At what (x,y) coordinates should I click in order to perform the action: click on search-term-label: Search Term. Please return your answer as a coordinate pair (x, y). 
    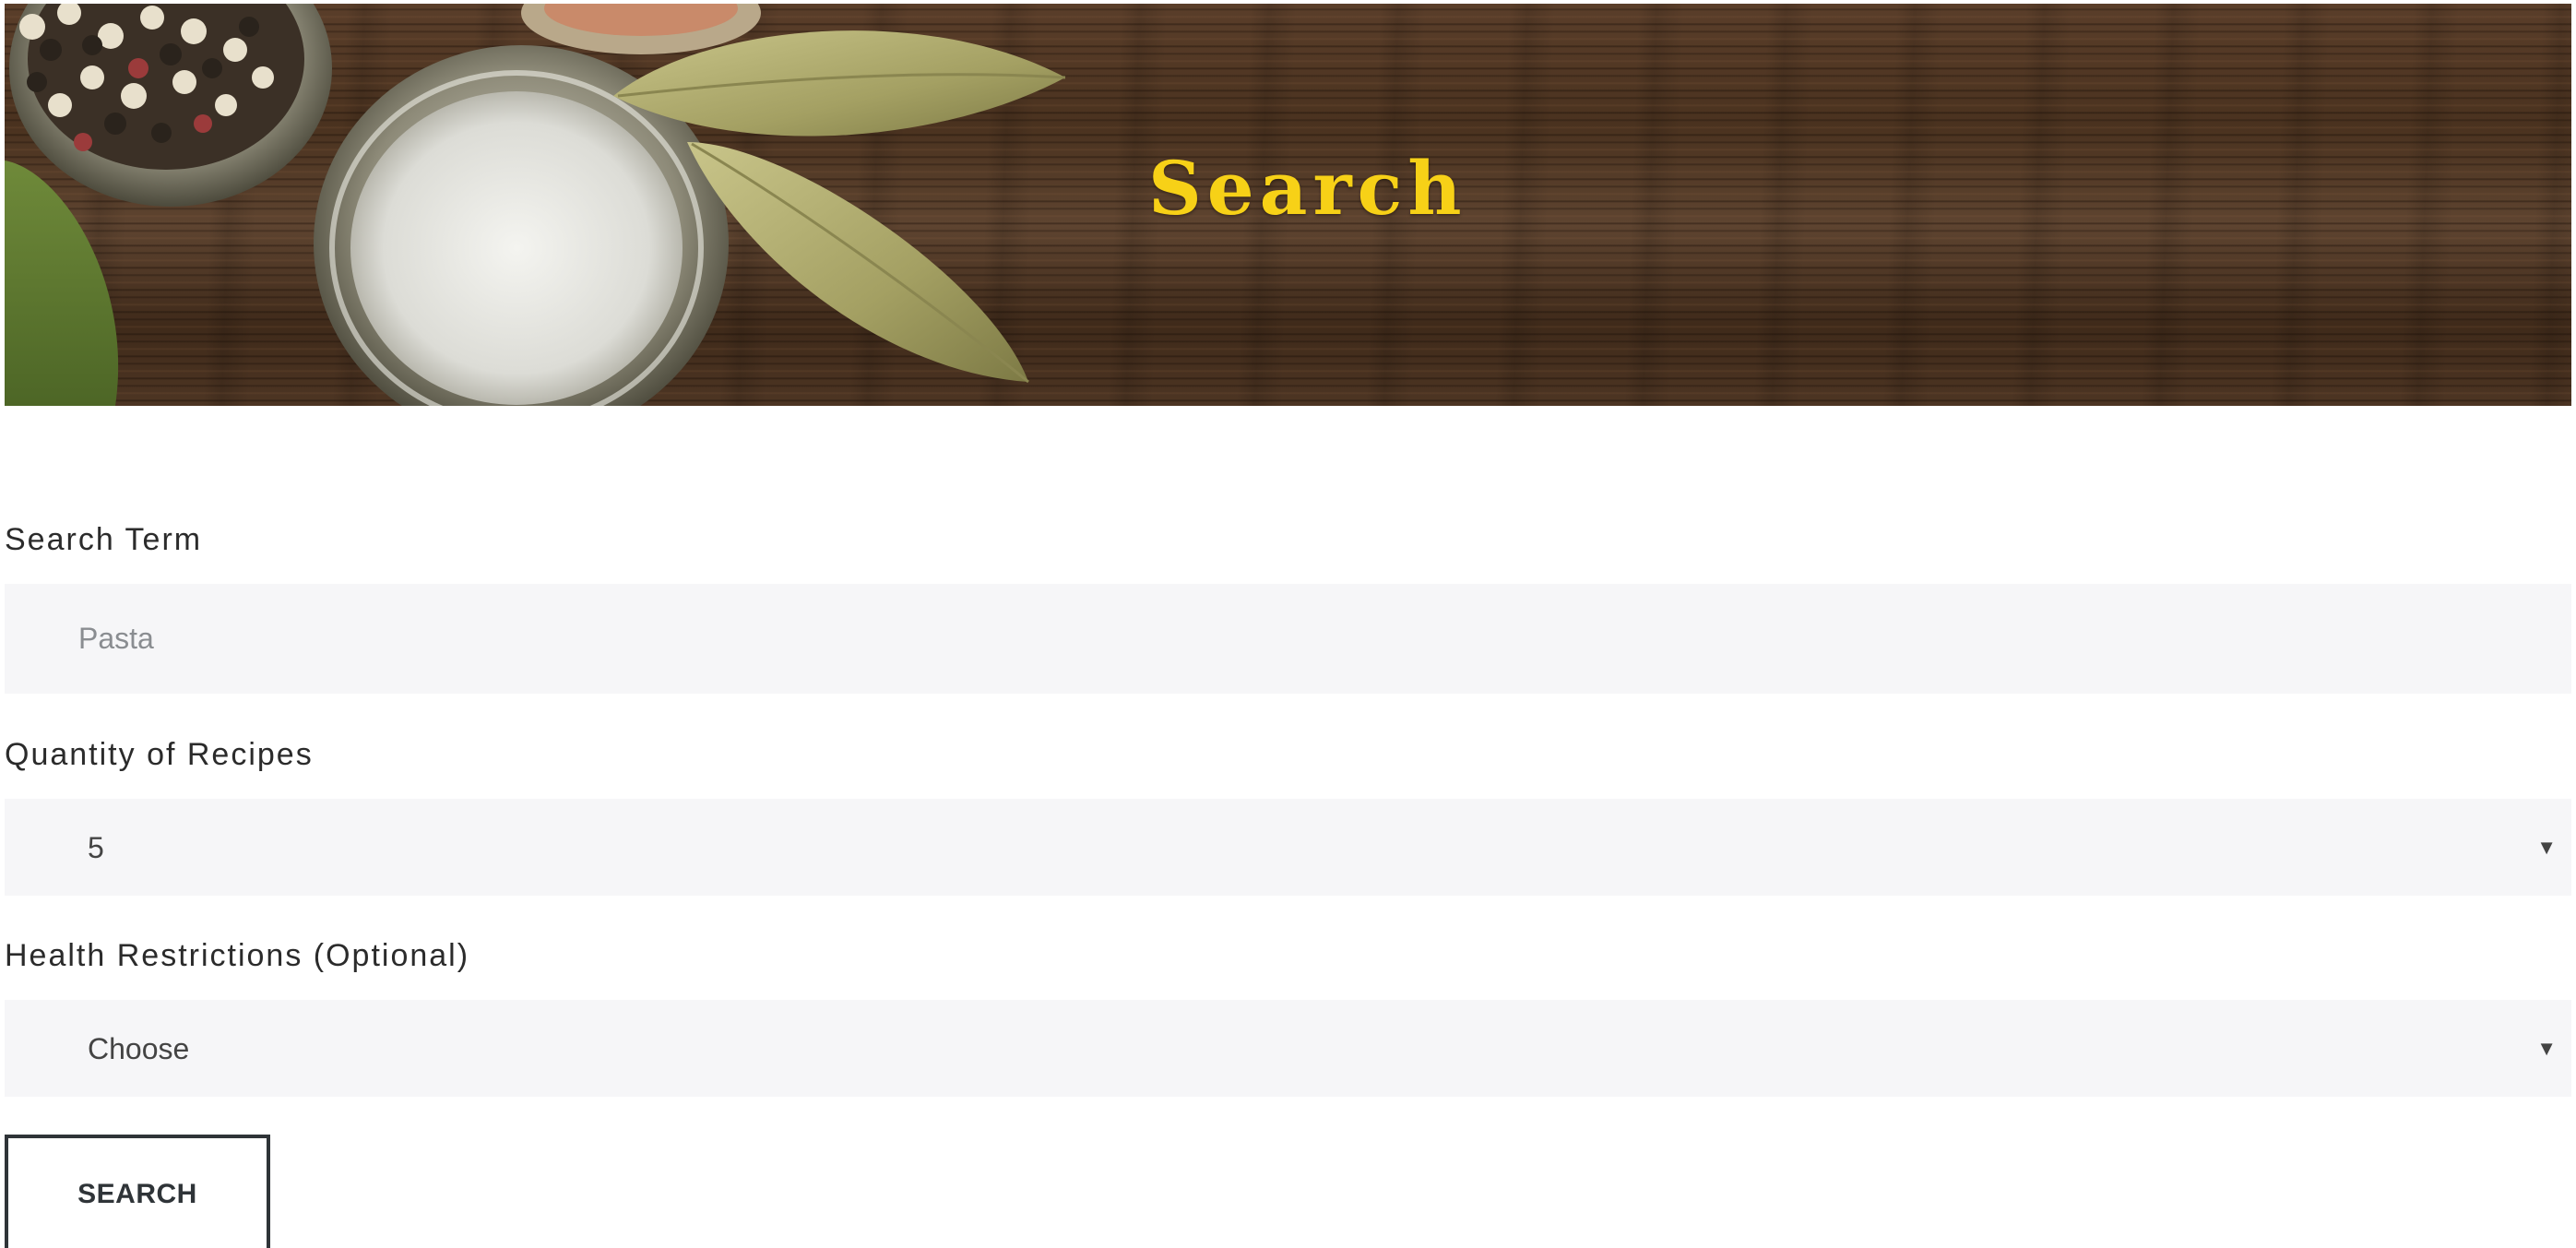
    Looking at the image, I should click on (104, 539).